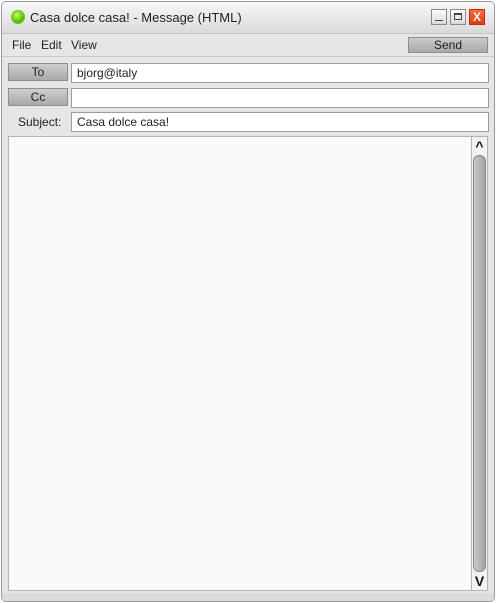 This screenshot has width=500, height=603. Describe the element at coordinates (439, 20) in the screenshot. I see `minimize-icon` at that location.